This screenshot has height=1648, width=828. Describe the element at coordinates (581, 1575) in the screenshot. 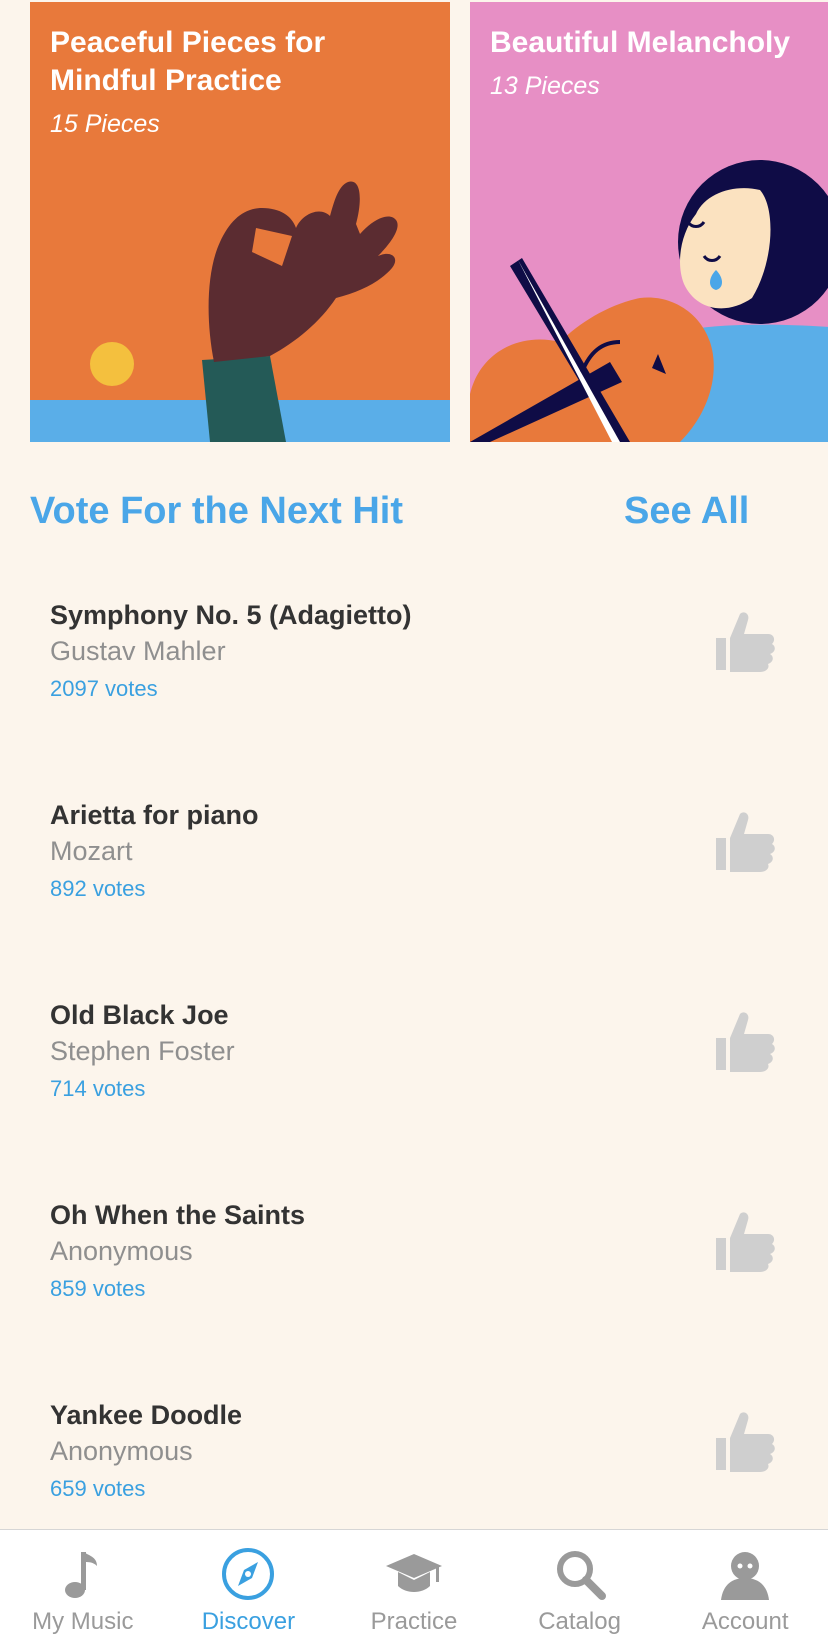

I see `search-icon` at that location.